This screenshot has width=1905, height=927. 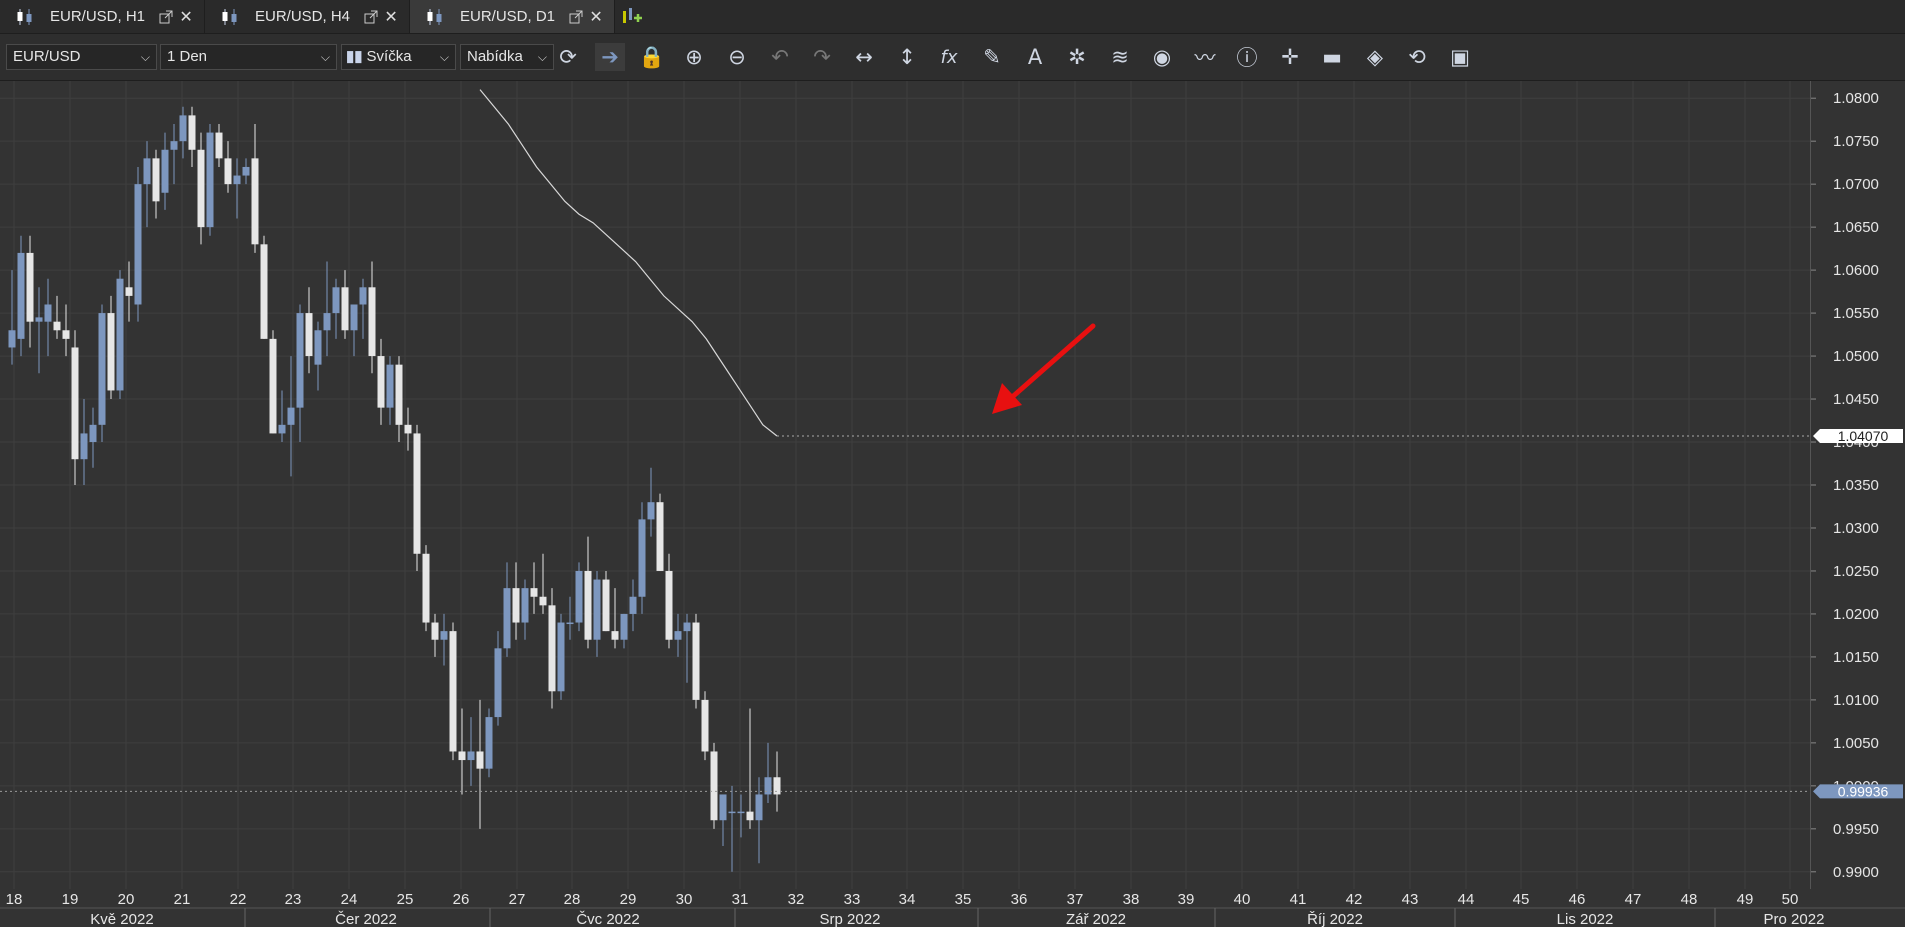 What do you see at coordinates (434, 16) in the screenshot?
I see `candles-icon` at bounding box center [434, 16].